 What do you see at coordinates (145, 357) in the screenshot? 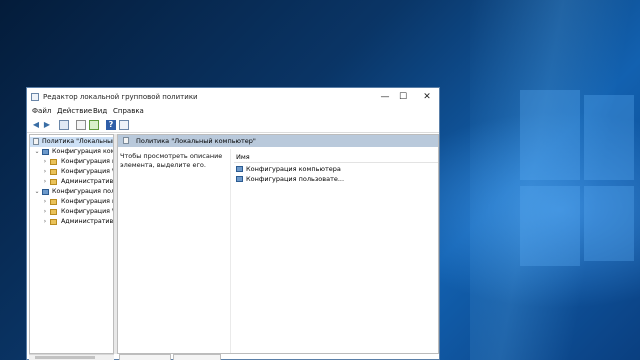
I see `tab-extended` at bounding box center [145, 357].